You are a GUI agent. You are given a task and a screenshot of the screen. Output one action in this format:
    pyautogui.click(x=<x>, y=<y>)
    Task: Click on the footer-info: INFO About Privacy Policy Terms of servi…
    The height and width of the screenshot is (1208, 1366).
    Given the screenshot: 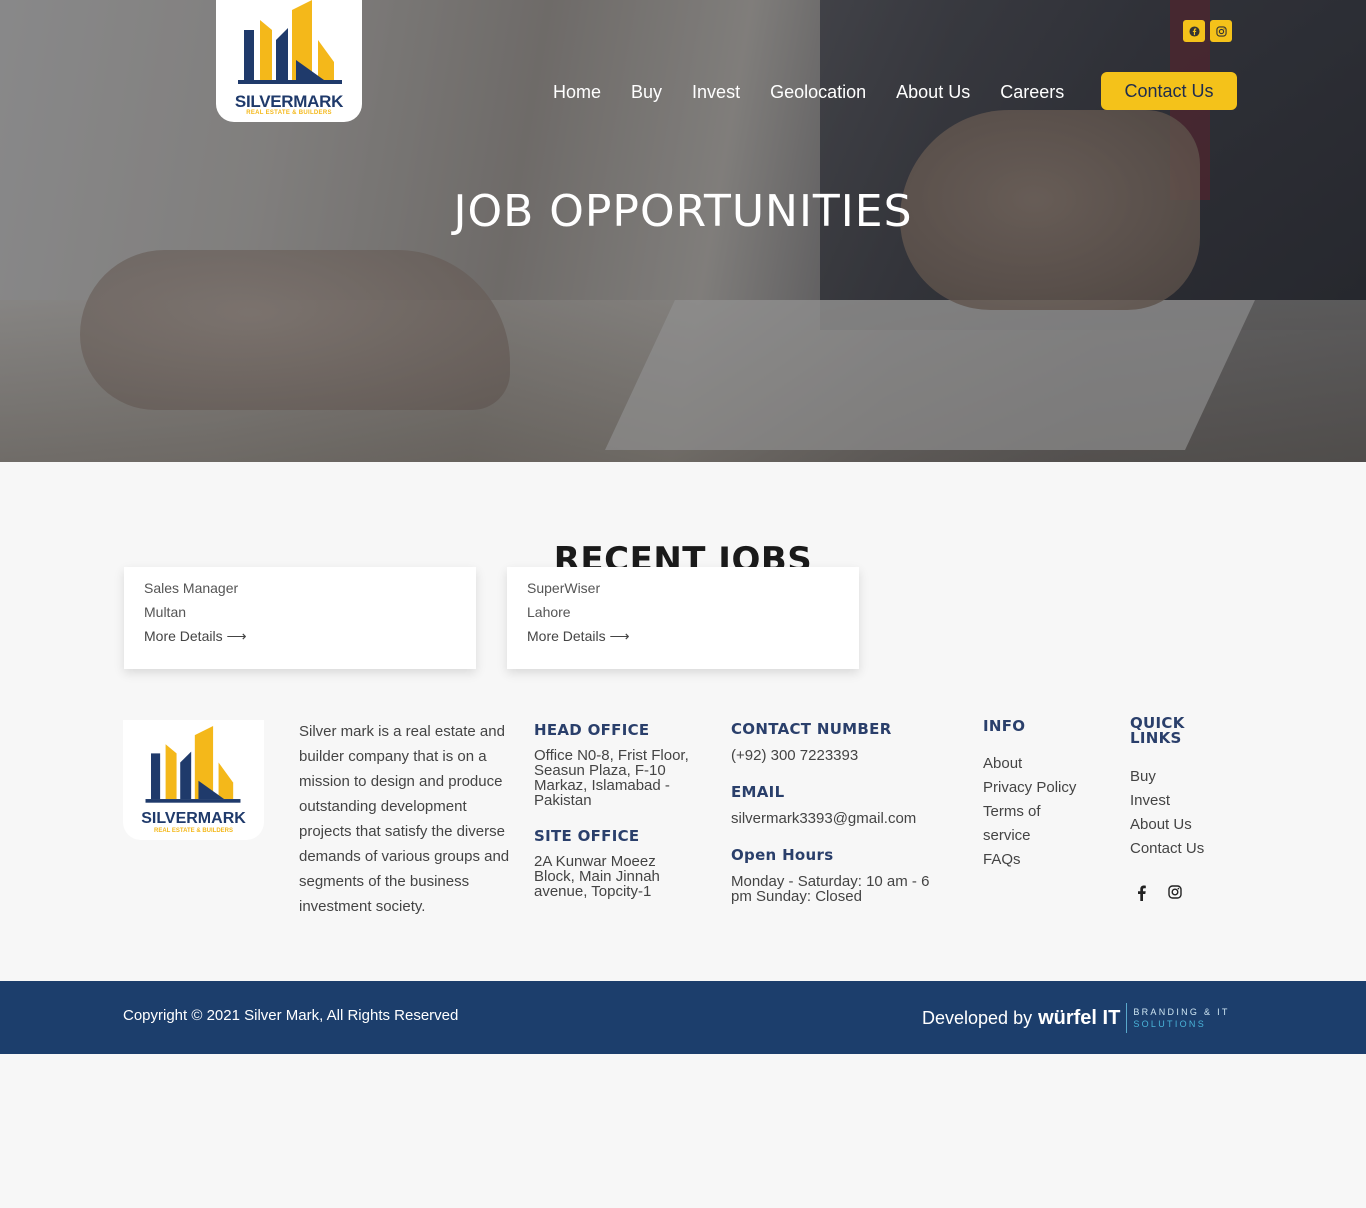 What is the action you would take?
    pyautogui.click(x=1043, y=794)
    